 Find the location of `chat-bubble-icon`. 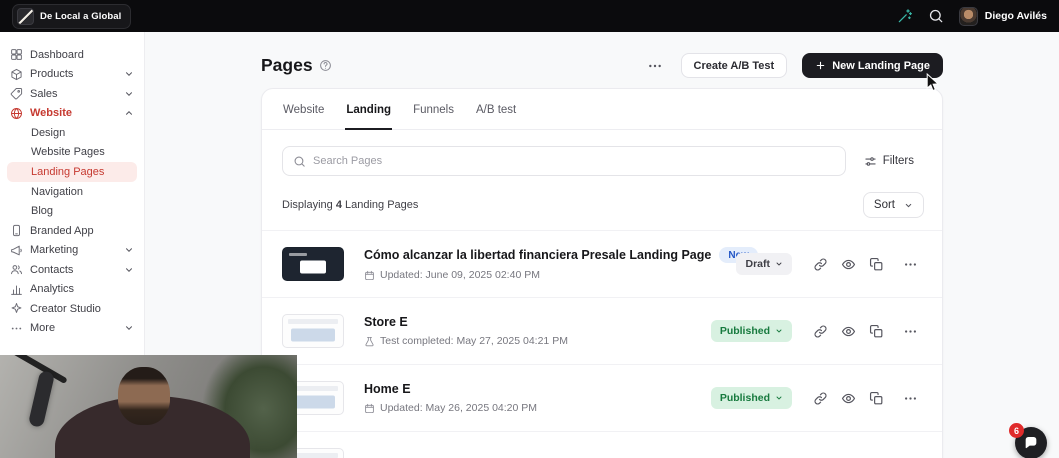

chat-bubble-icon is located at coordinates (1031, 443).